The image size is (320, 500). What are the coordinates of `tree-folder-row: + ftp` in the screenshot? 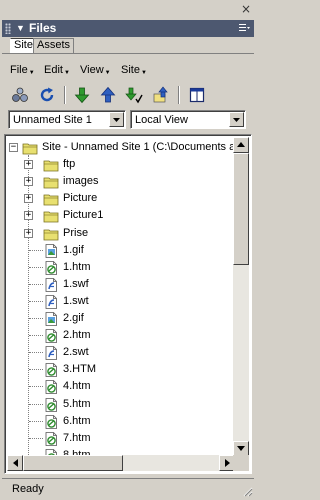 It's located at (121, 164).